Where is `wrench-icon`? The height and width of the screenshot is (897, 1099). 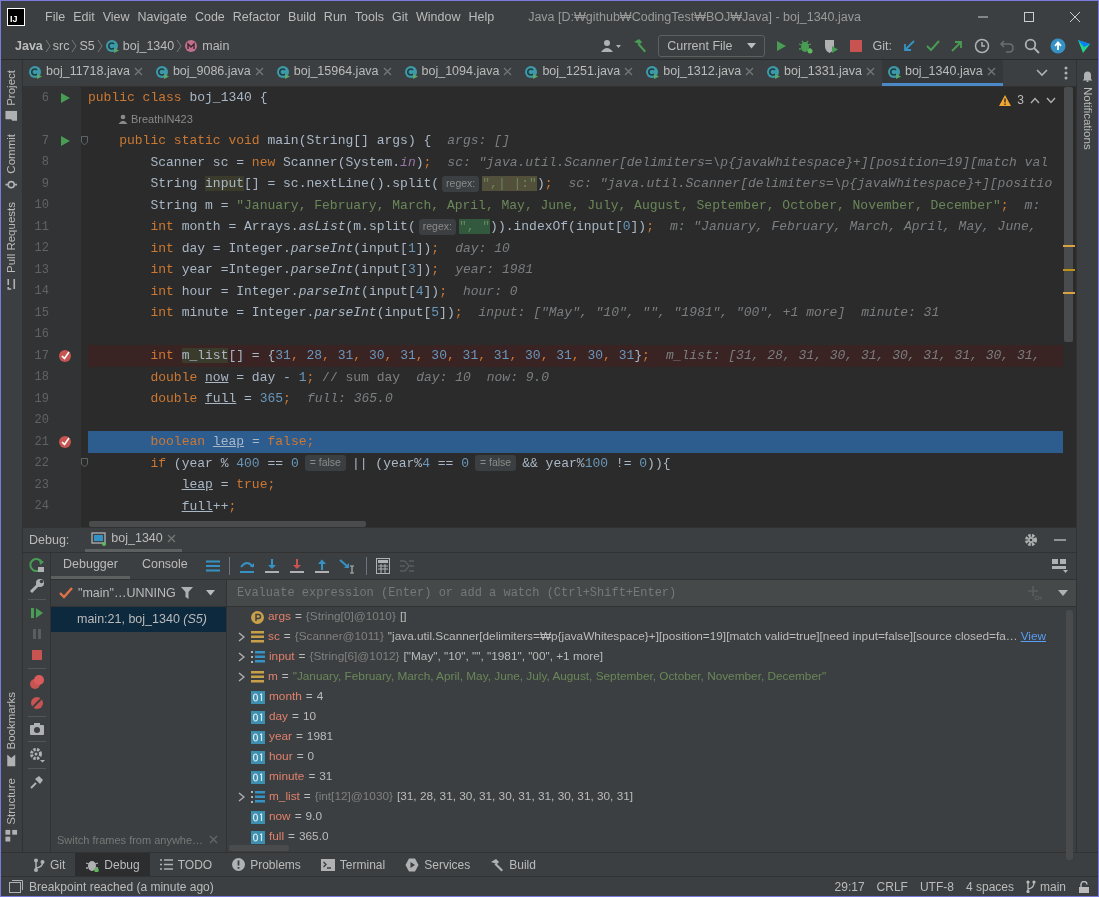
wrench-icon is located at coordinates (36, 586).